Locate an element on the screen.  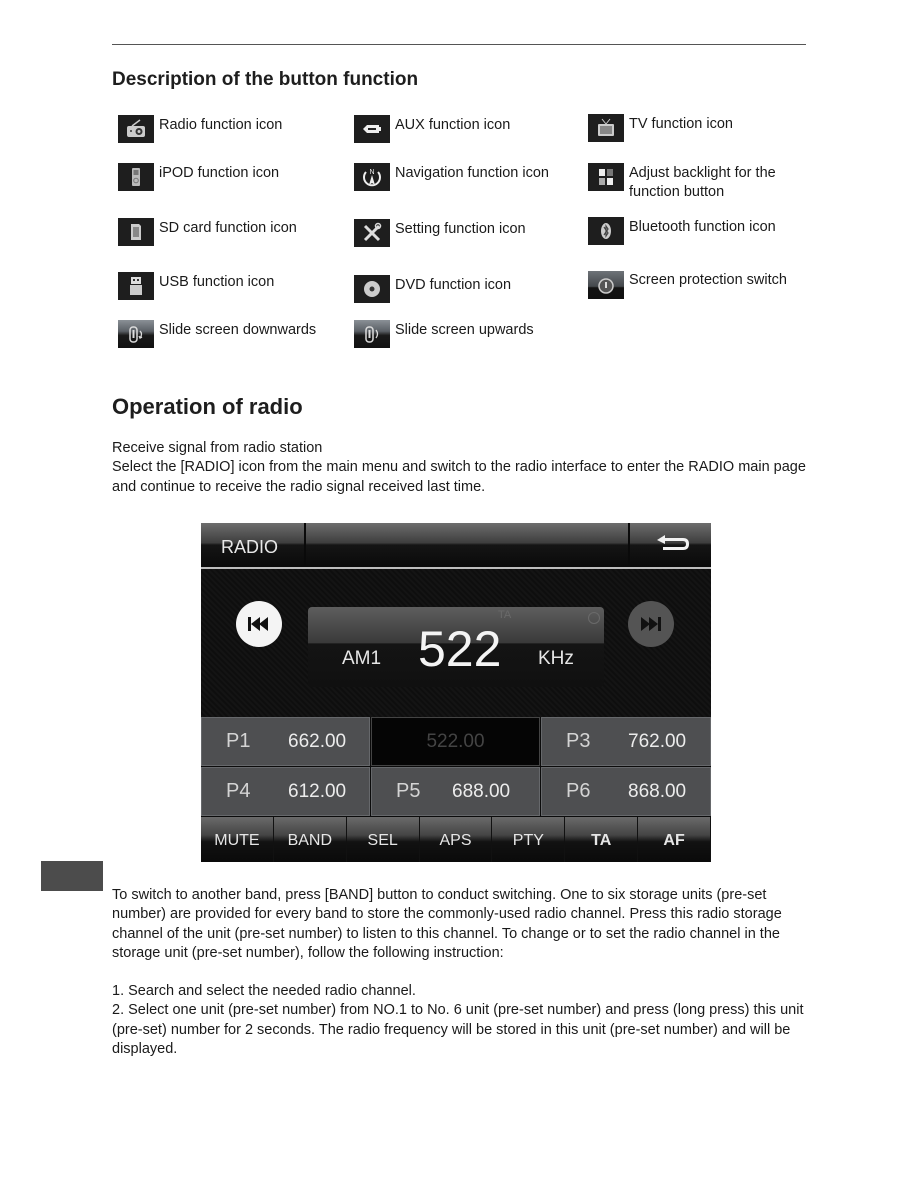
legend-label: SD card function icon is located at coordinates (228, 228).